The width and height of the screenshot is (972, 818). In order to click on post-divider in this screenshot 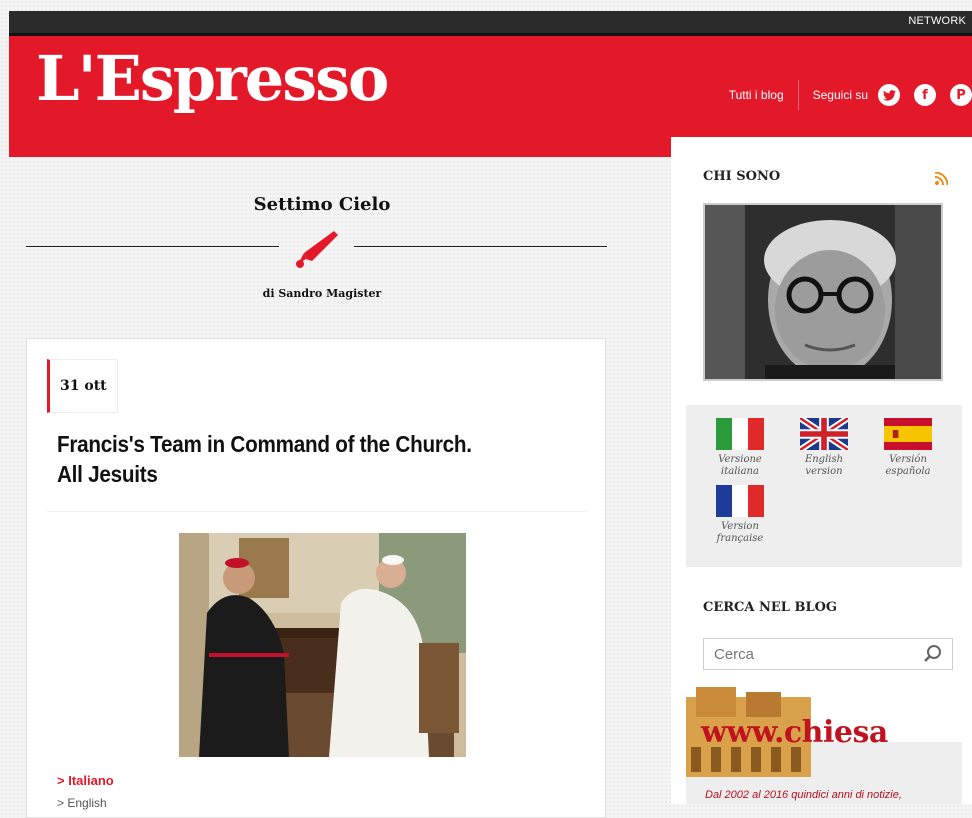, I will do `click(317, 511)`.